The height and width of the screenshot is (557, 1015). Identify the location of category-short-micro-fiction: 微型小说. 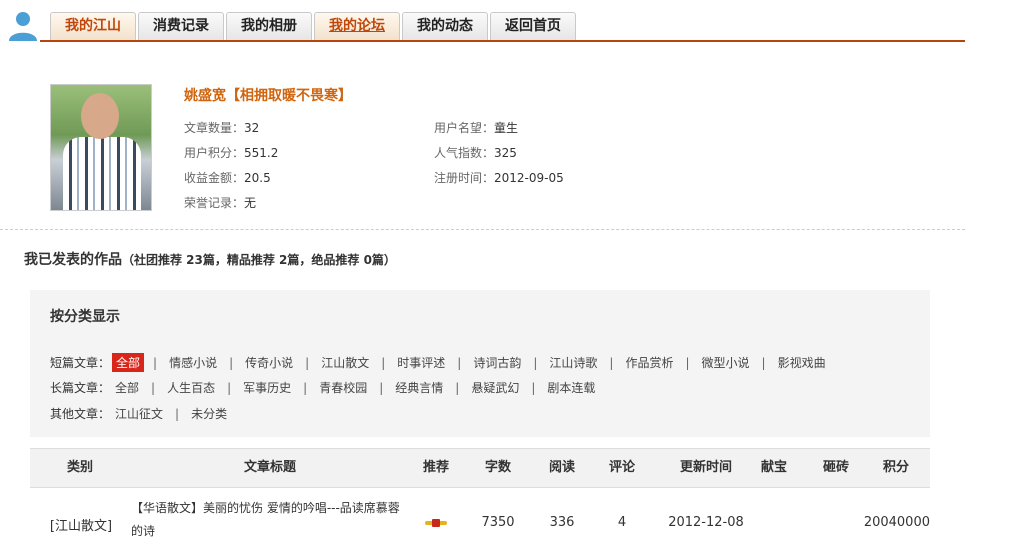
(726, 362).